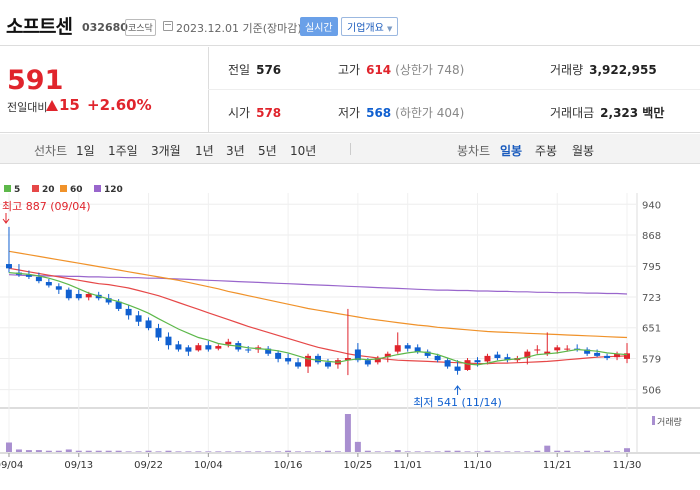  What do you see at coordinates (607, 112) in the screenshot?
I see `trade-amount: 거래대금 2,323 백만` at bounding box center [607, 112].